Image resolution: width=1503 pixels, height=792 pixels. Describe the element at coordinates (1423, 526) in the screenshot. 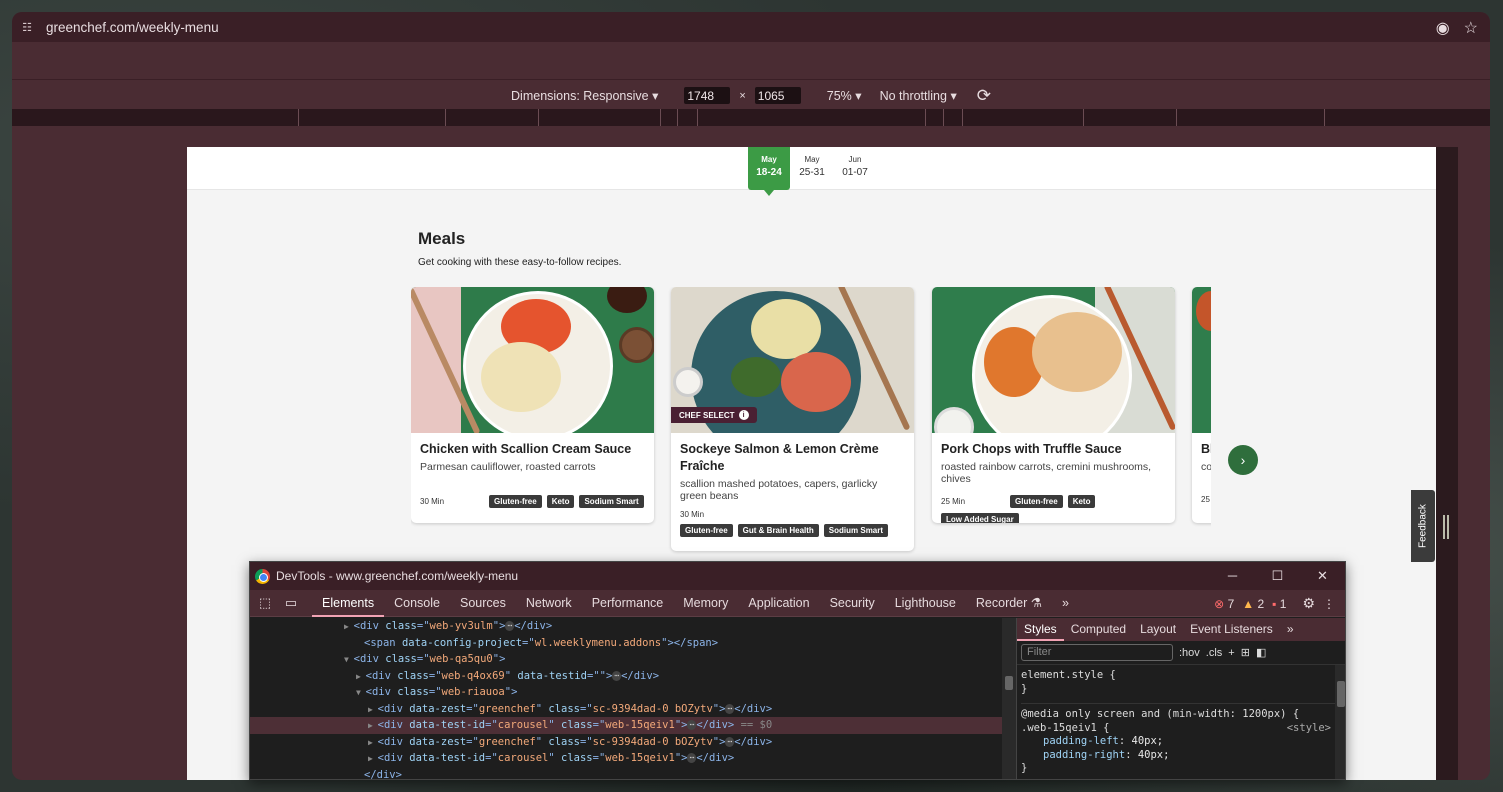

I see `feedback-tab: Feedback` at that location.